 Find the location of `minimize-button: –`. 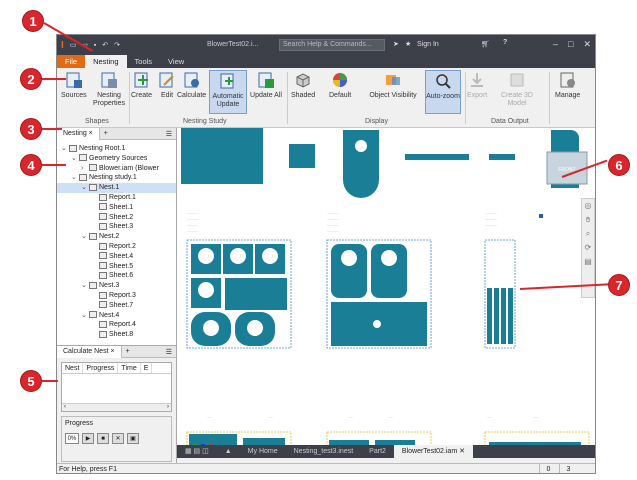

minimize-button: – is located at coordinates (555, 44).